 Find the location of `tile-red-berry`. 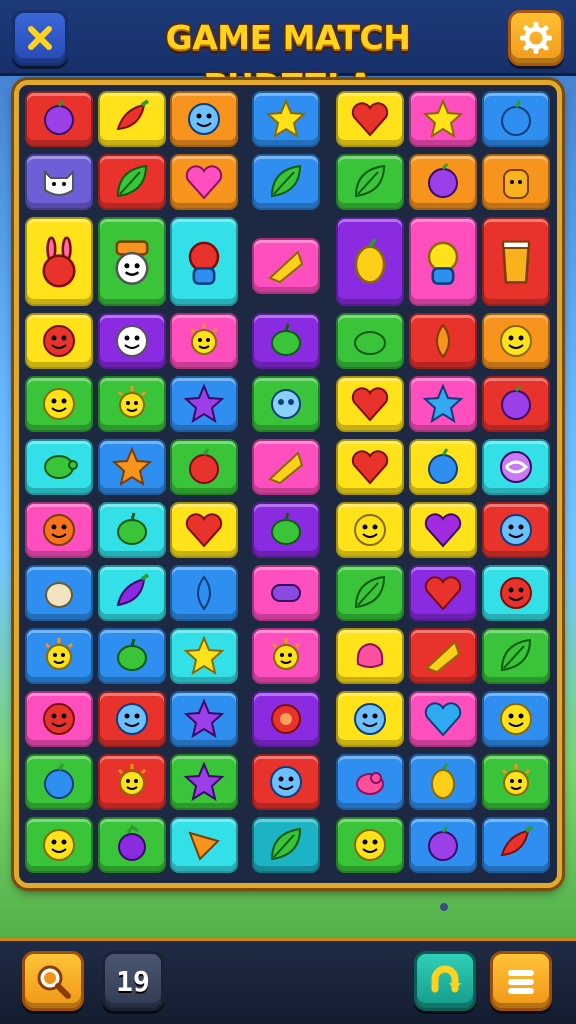

tile-red-berry is located at coordinates (204, 467).